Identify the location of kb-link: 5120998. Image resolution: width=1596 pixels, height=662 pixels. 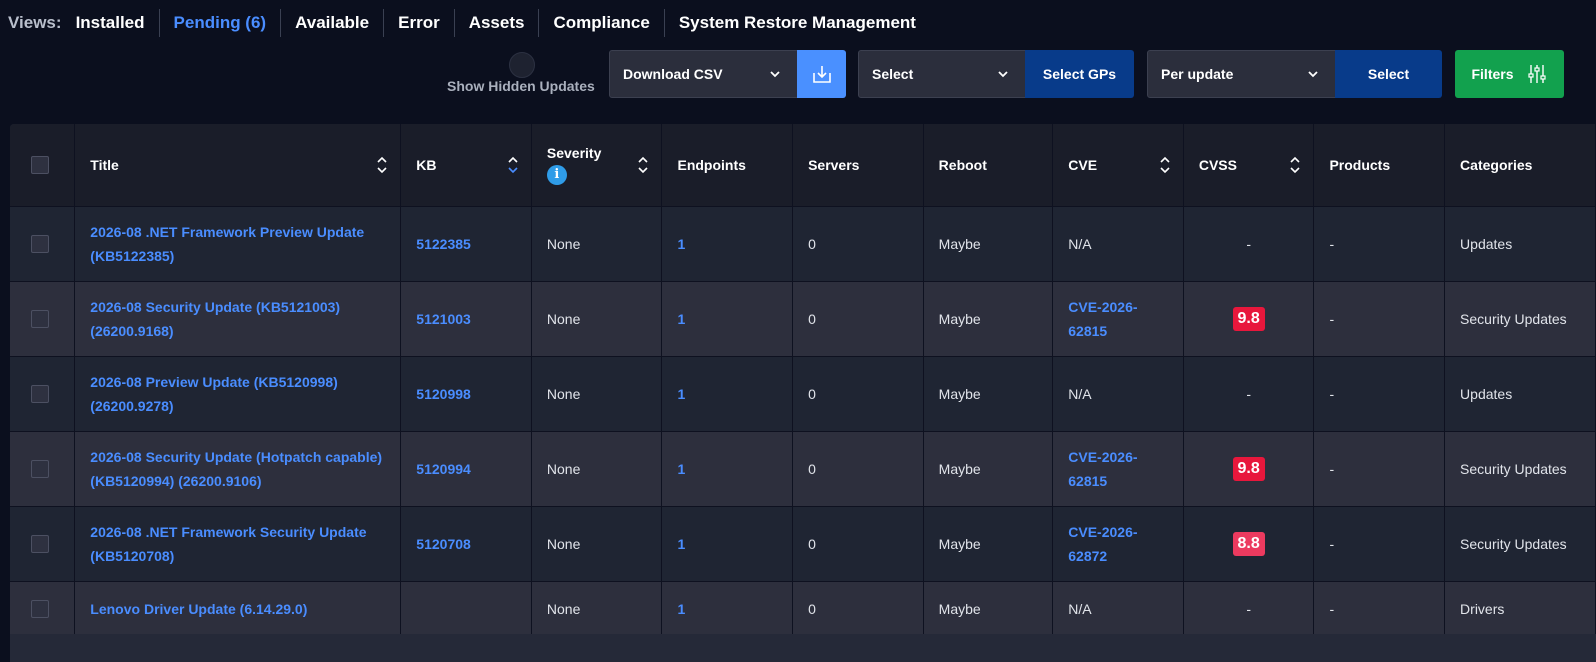
(443, 394).